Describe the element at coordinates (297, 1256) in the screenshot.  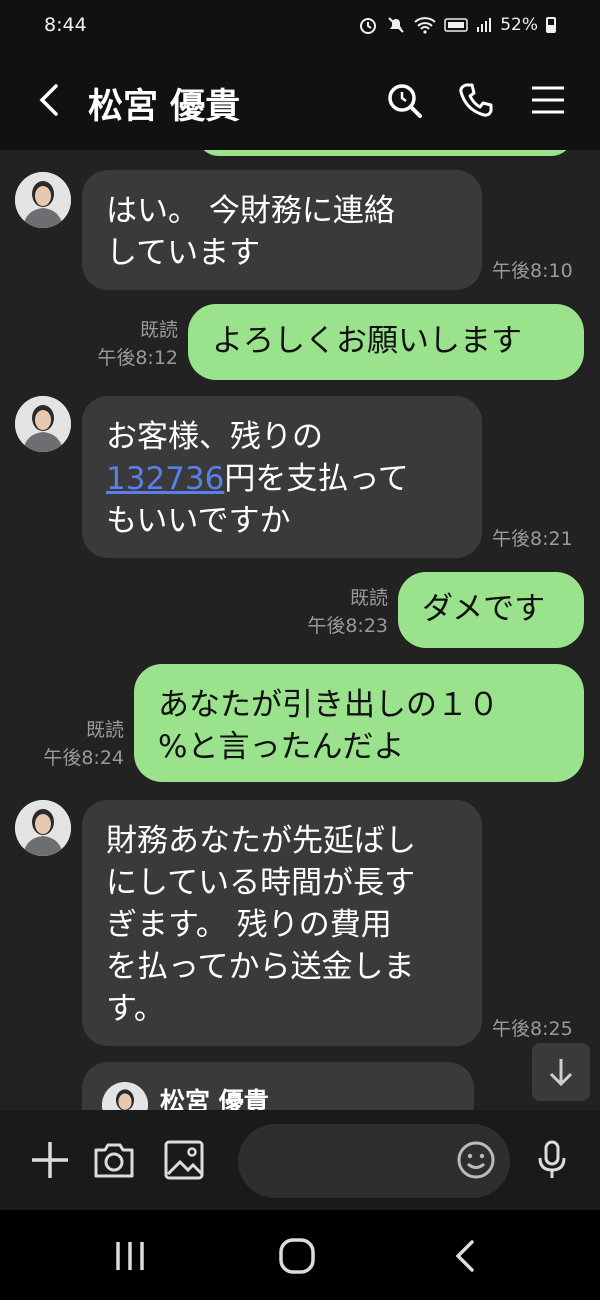
I see `home-icon` at that location.